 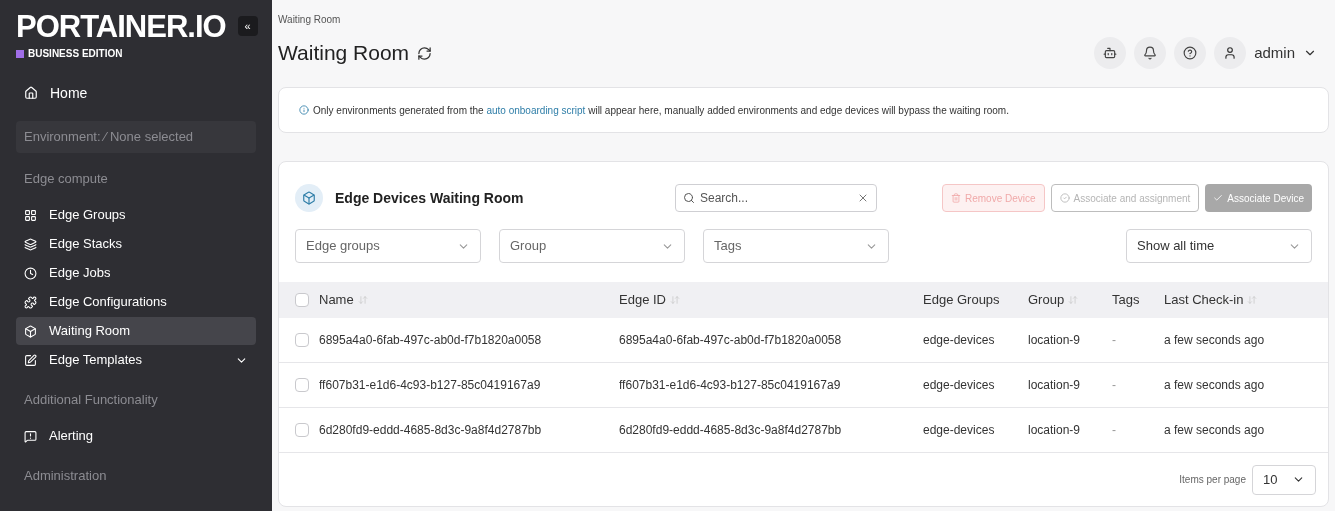 What do you see at coordinates (20, 53) in the screenshot?
I see `edition-mark-icon` at bounding box center [20, 53].